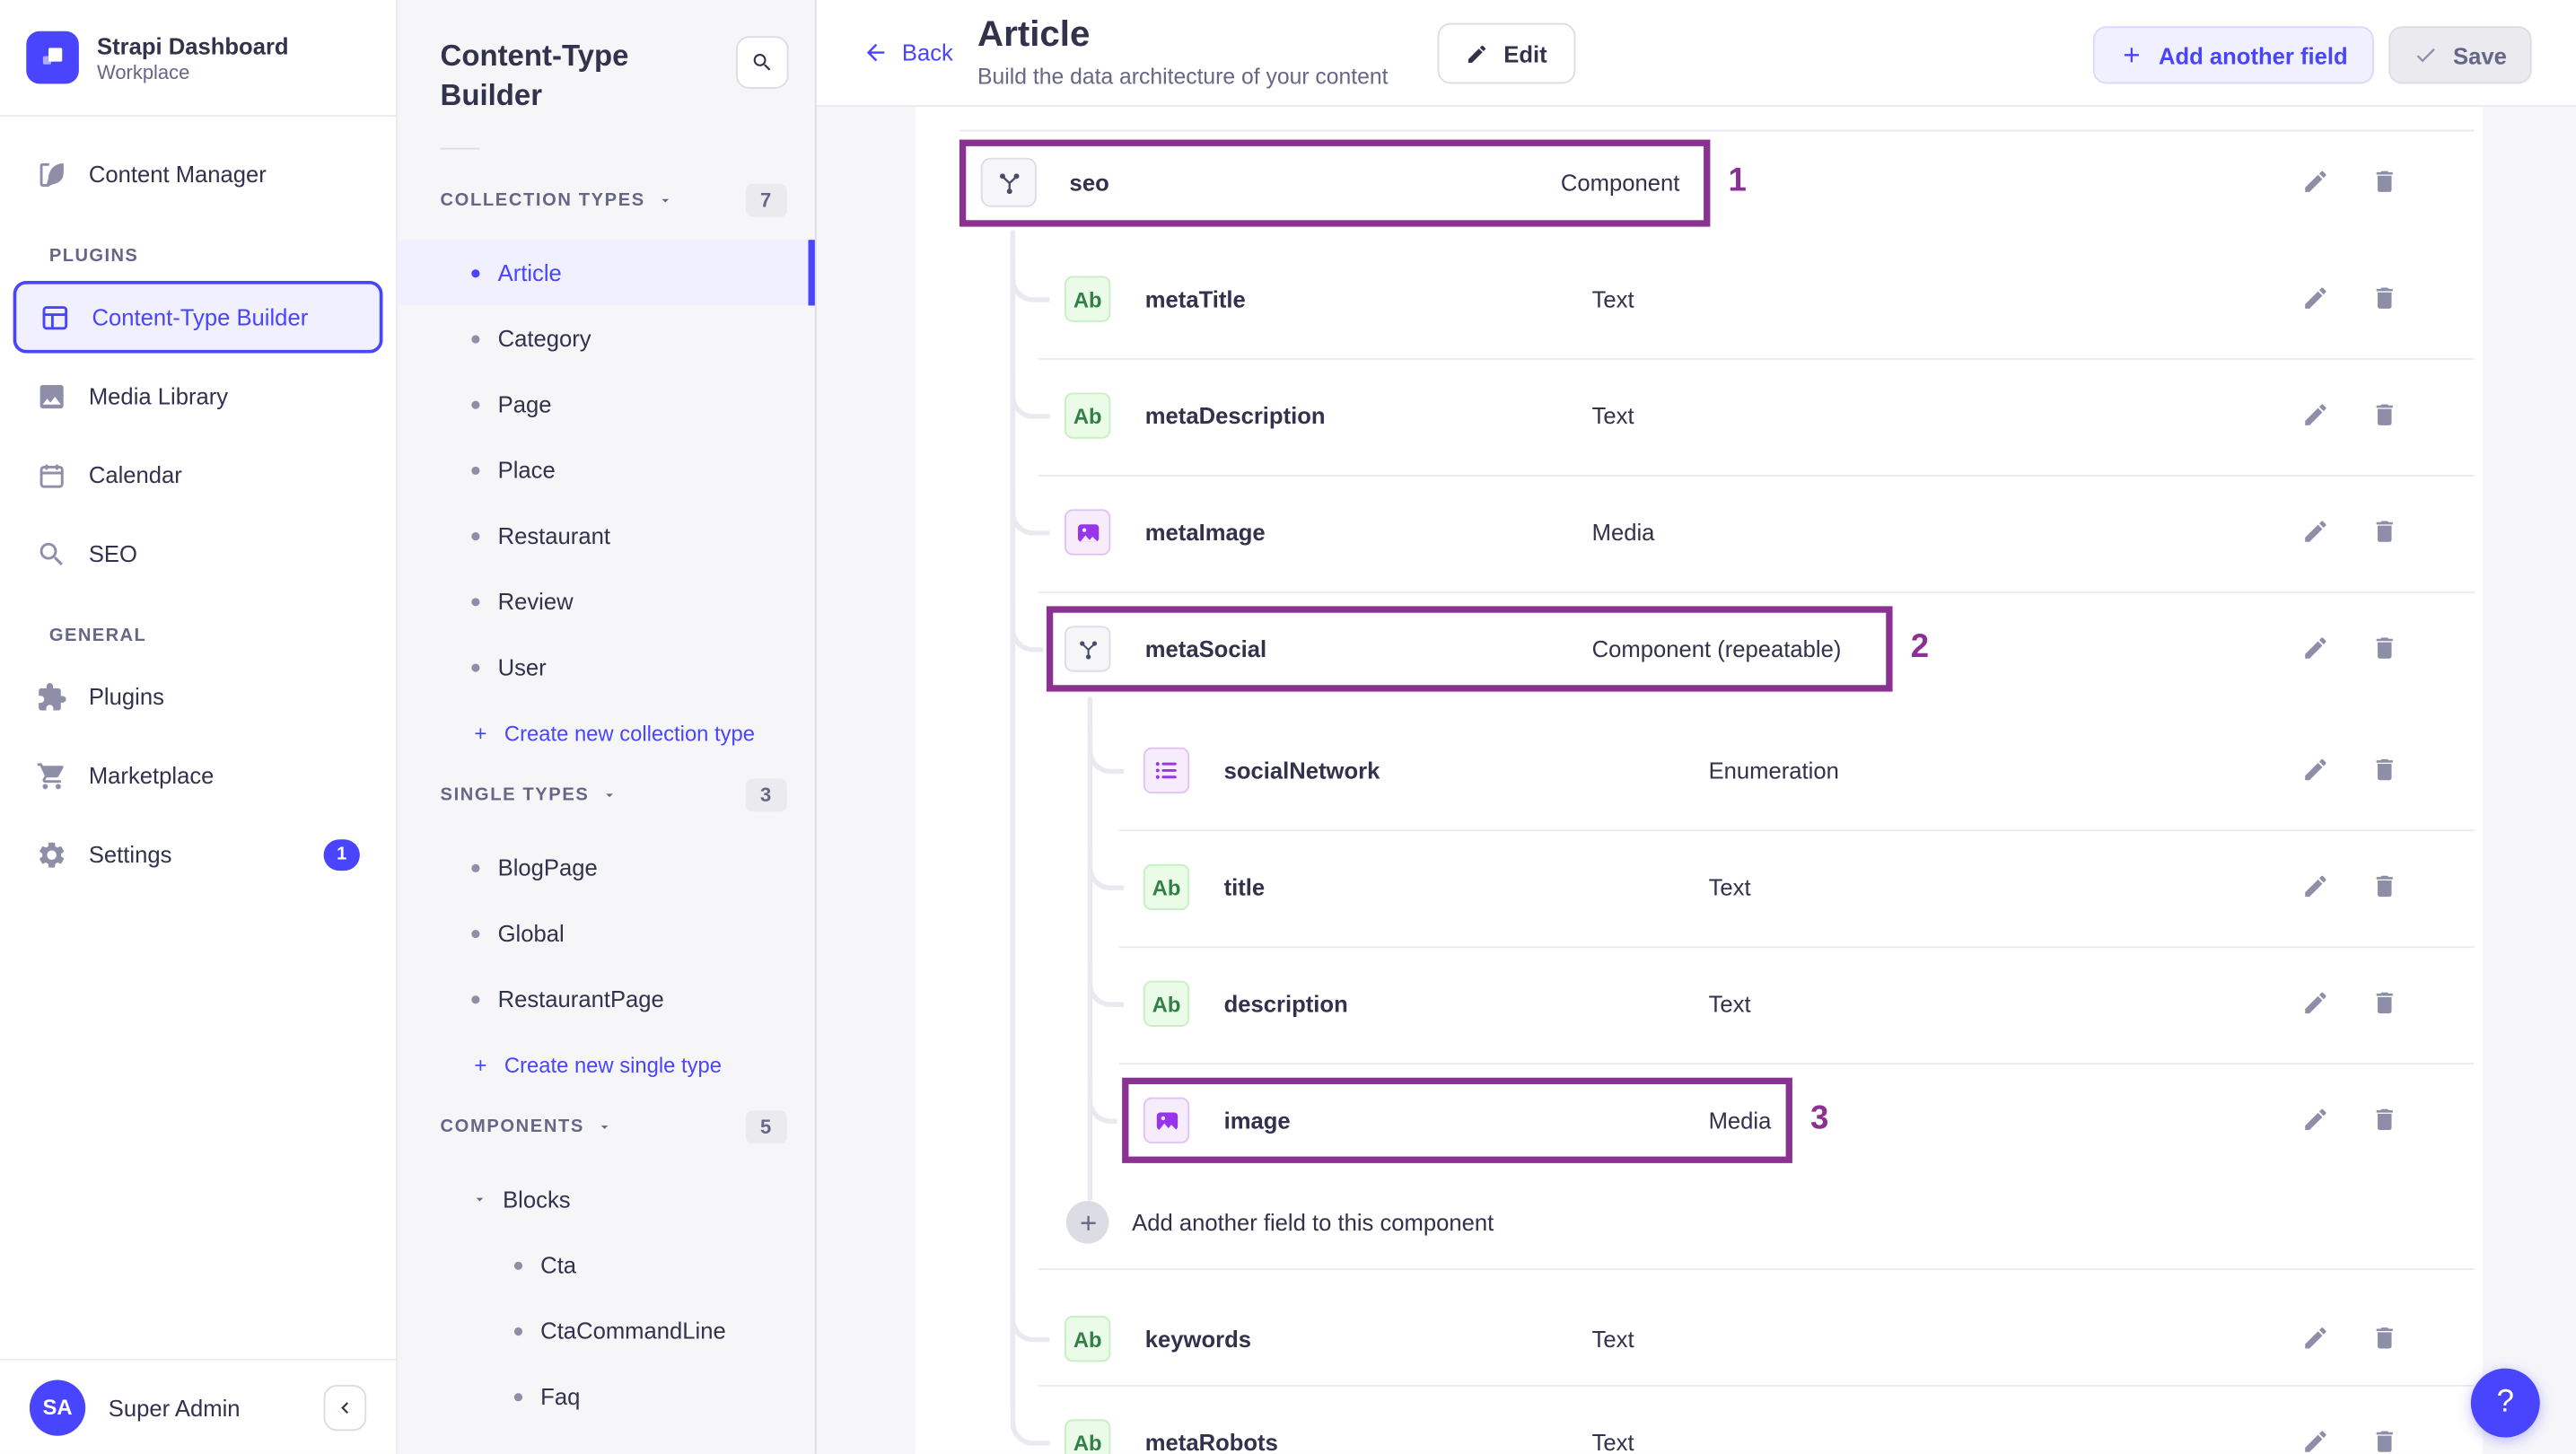 This screenshot has width=2576, height=1454. What do you see at coordinates (1313, 1222) in the screenshot?
I see `add-field-to-component-label: Add another field to this component` at bounding box center [1313, 1222].